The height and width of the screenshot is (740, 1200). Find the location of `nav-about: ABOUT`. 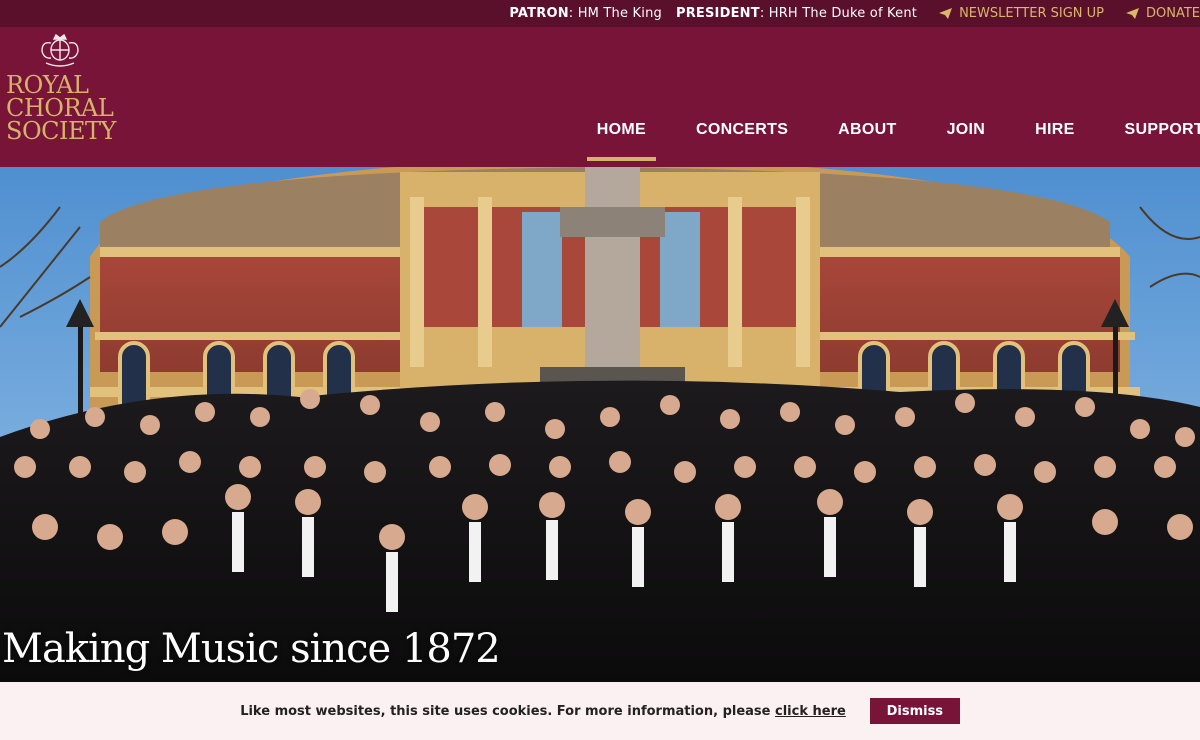

nav-about: ABOUT is located at coordinates (867, 133).